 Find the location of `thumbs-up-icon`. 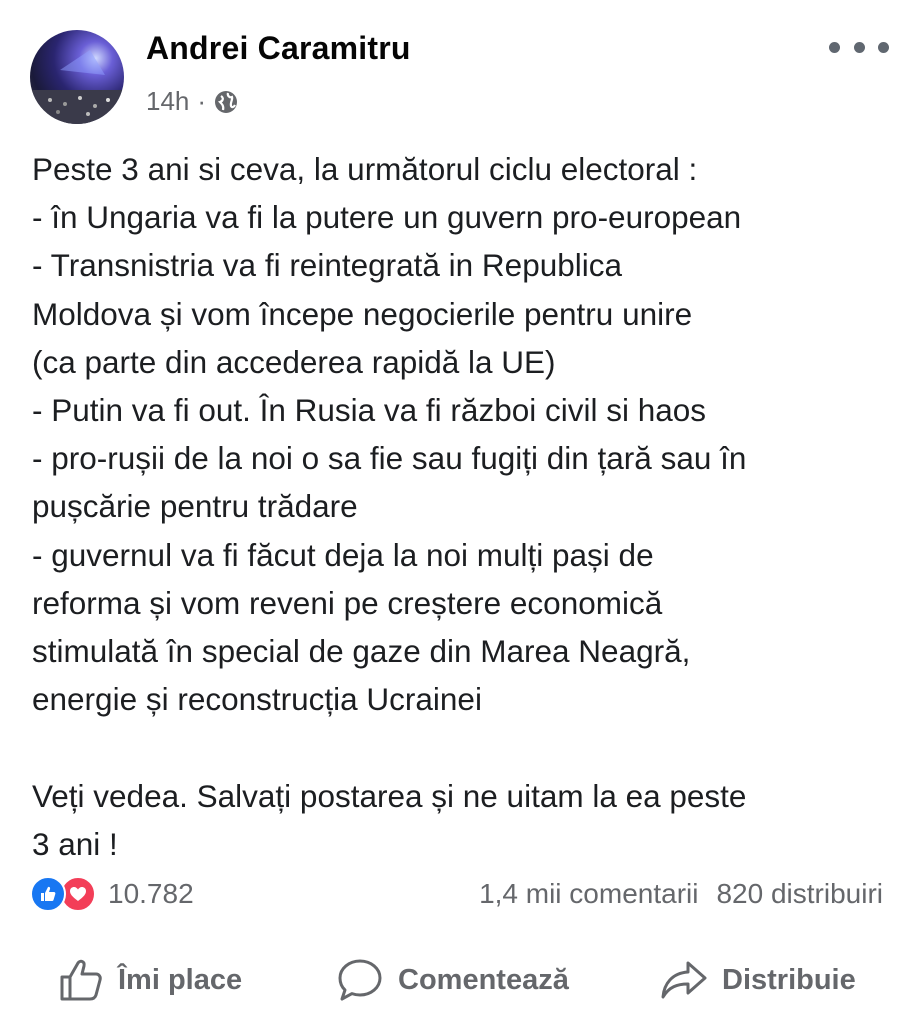

thumbs-up-icon is located at coordinates (81, 980).